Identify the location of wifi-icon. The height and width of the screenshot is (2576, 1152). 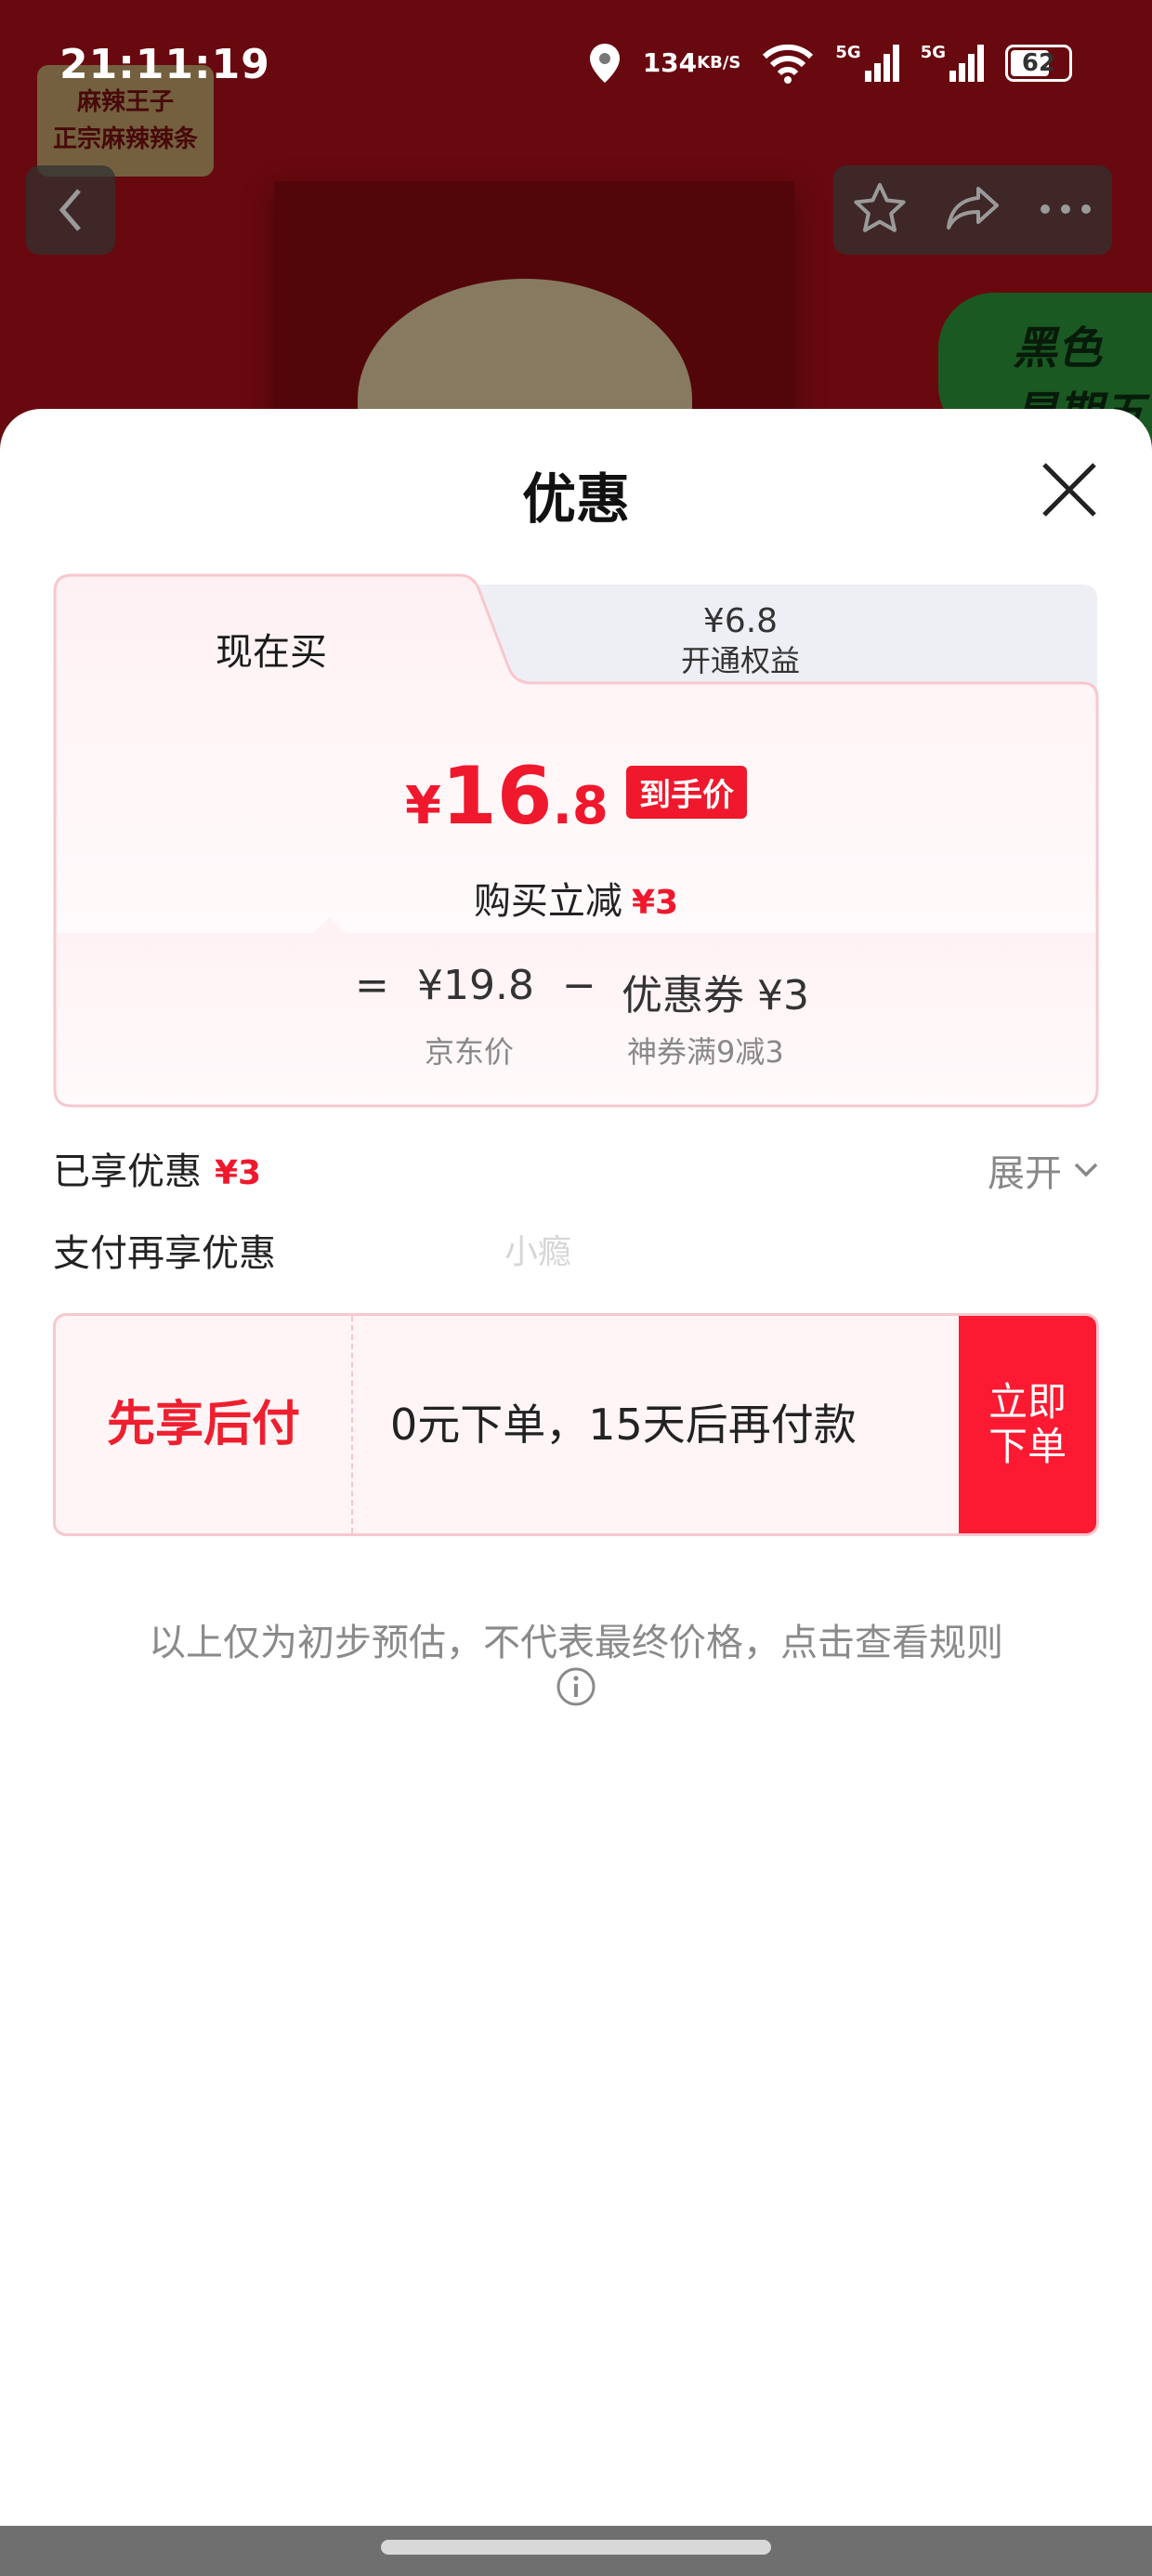
(788, 63).